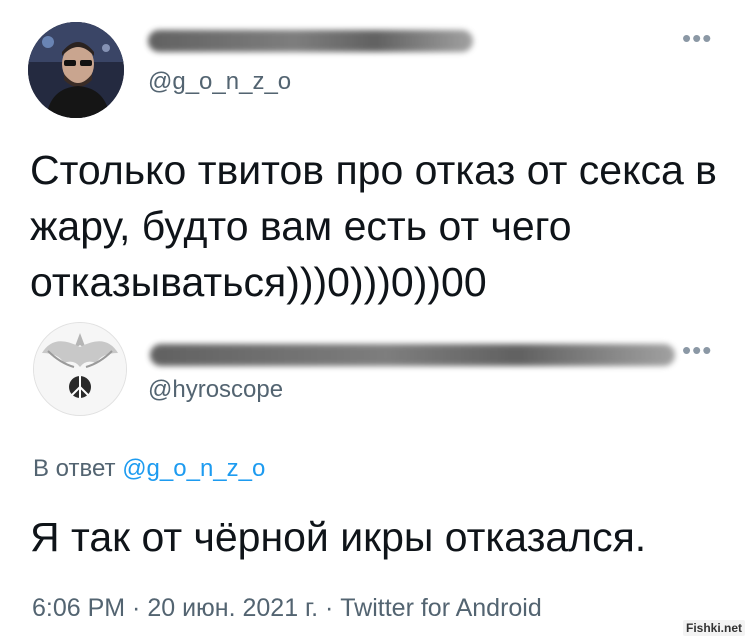 The image size is (750, 639). What do you see at coordinates (193, 468) in the screenshot?
I see `reply-to-handle-link: @g_o_n_z_o` at bounding box center [193, 468].